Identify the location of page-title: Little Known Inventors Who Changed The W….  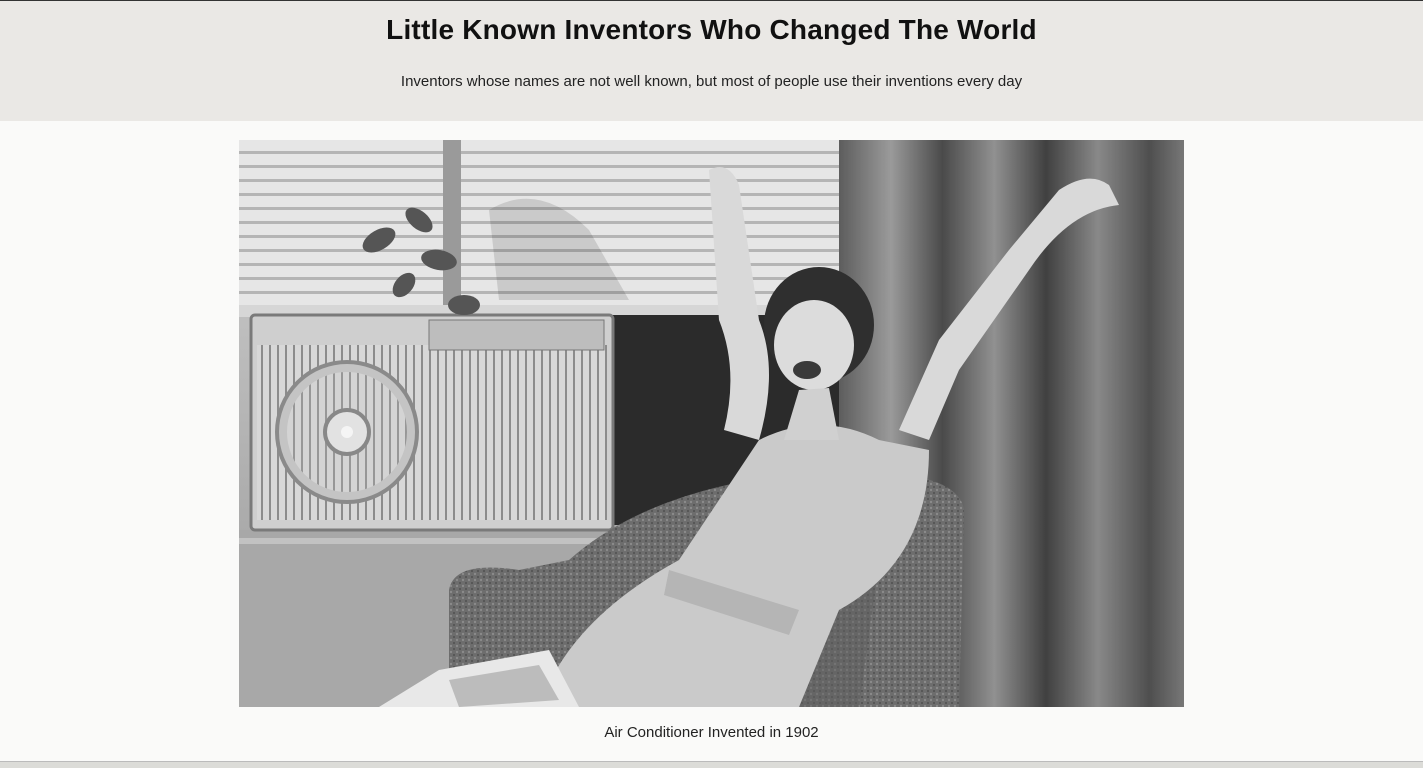
(711, 29).